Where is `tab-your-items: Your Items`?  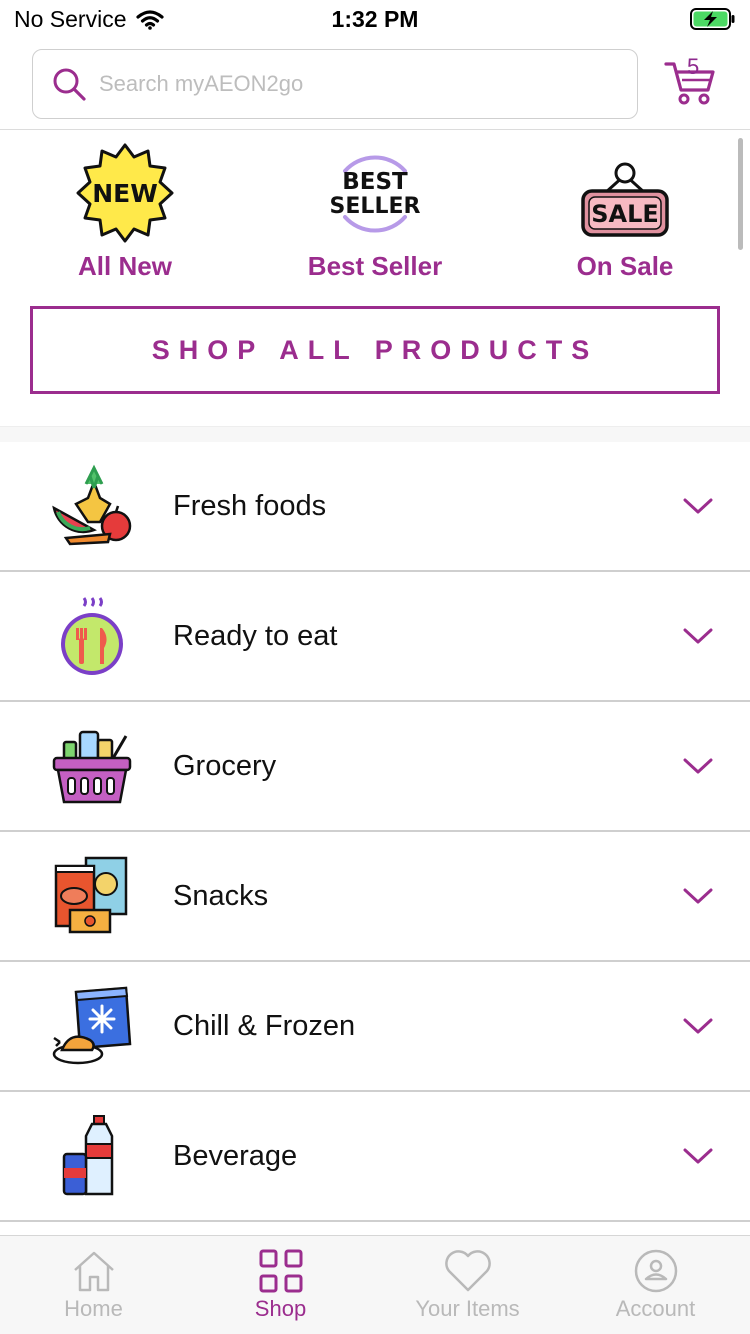
tab-your-items: Your Items is located at coordinates (467, 1285).